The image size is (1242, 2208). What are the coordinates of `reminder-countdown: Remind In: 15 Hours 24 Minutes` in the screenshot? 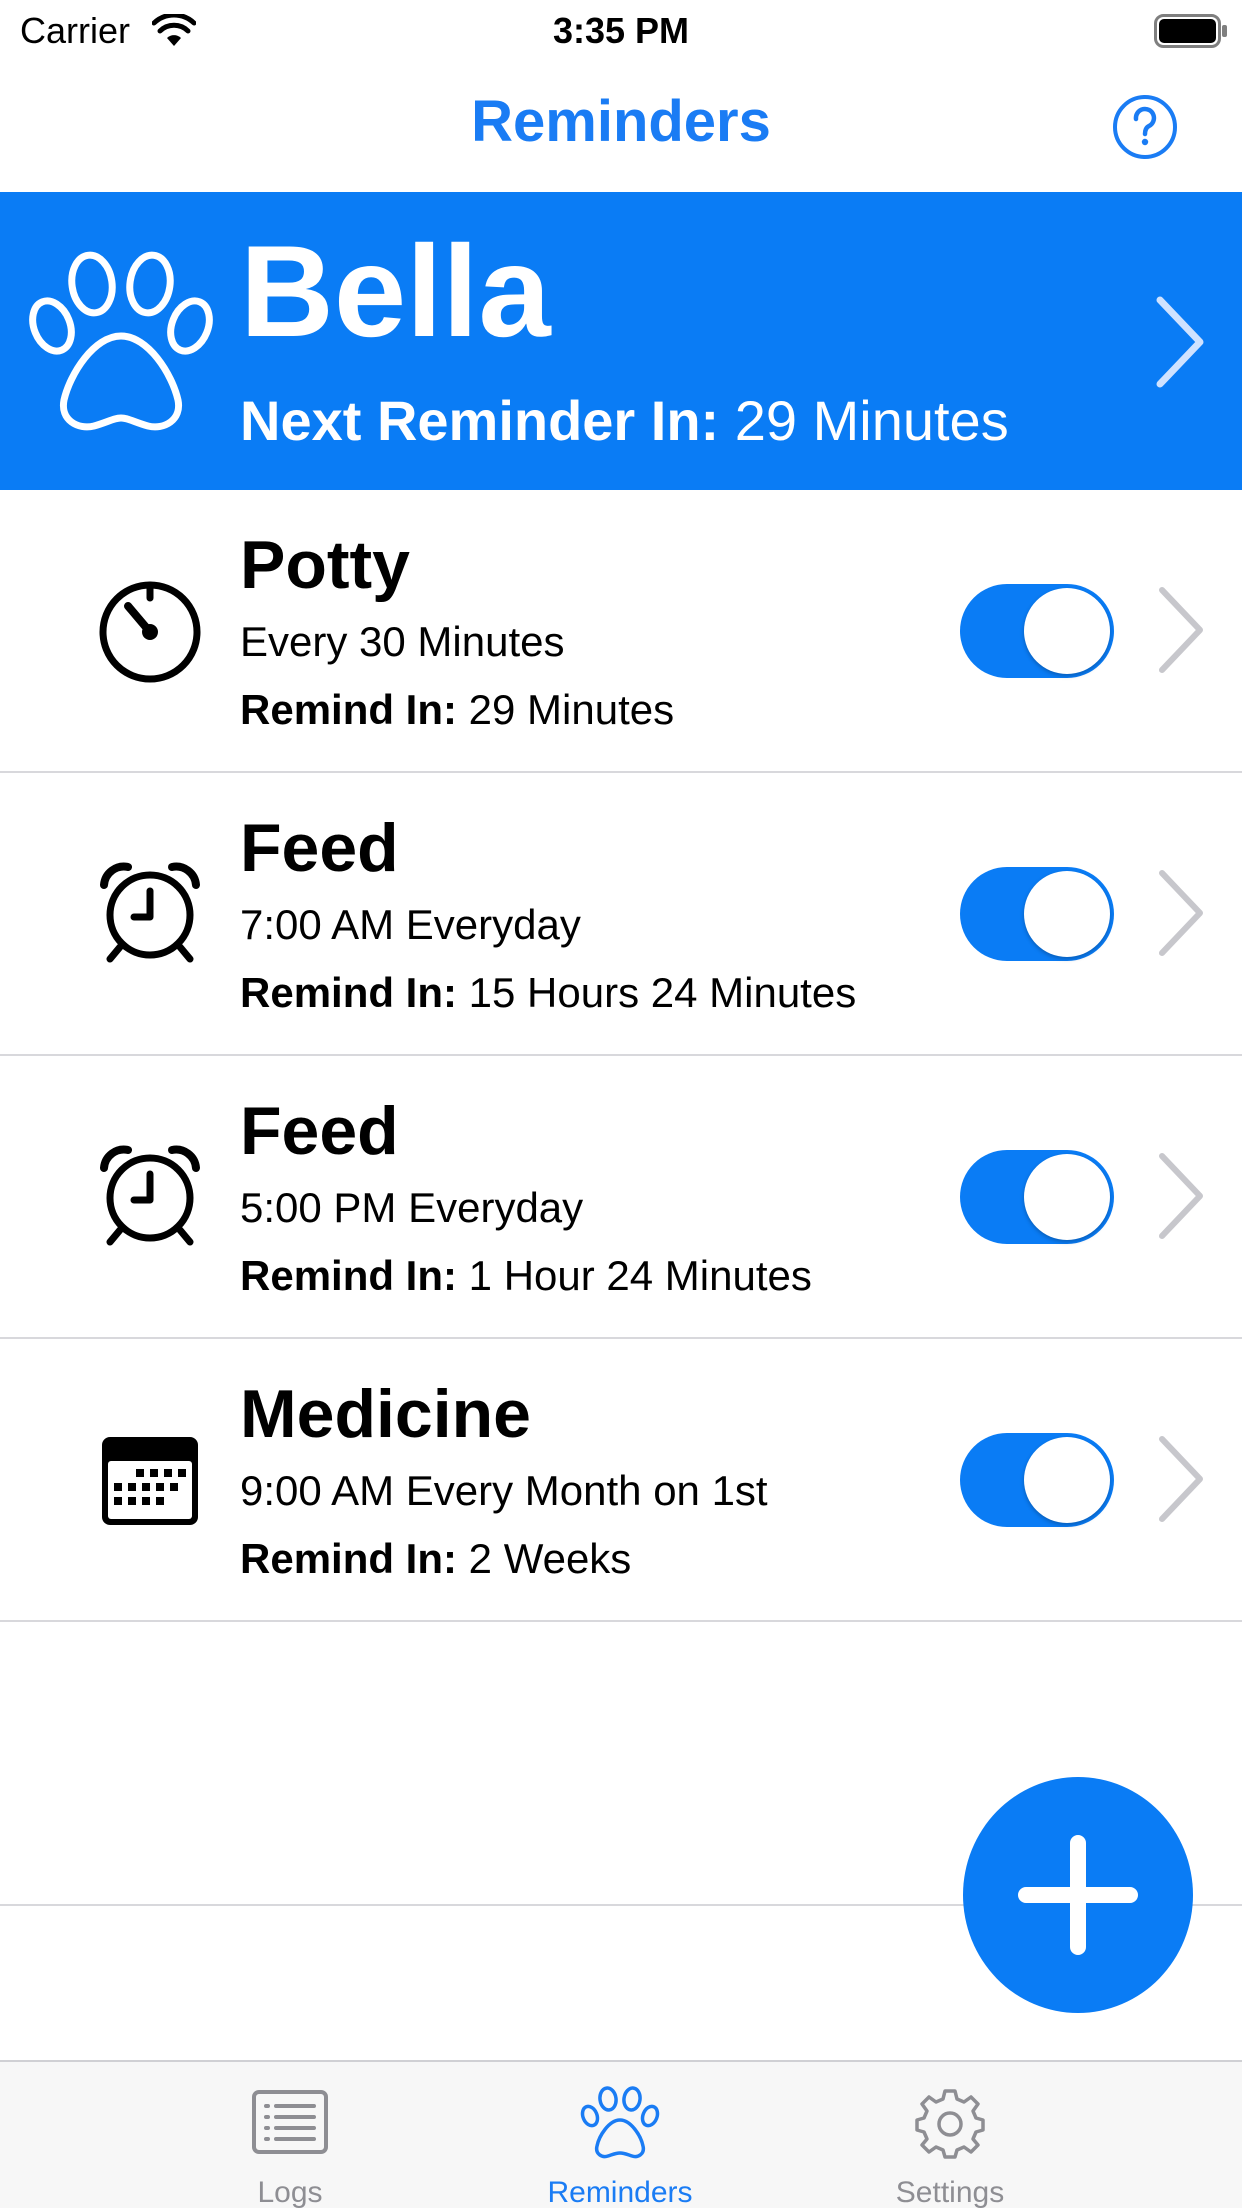 It's located at (548, 992).